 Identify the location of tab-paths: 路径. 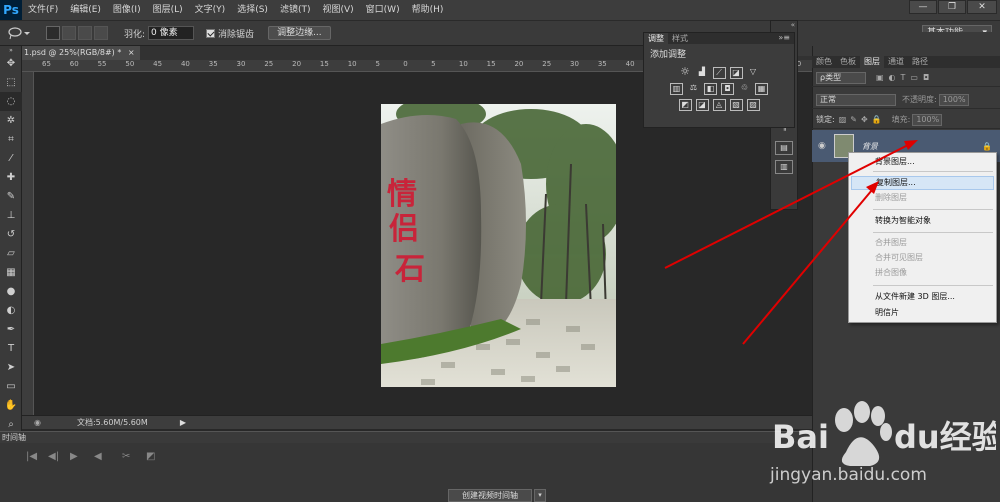
(920, 62).